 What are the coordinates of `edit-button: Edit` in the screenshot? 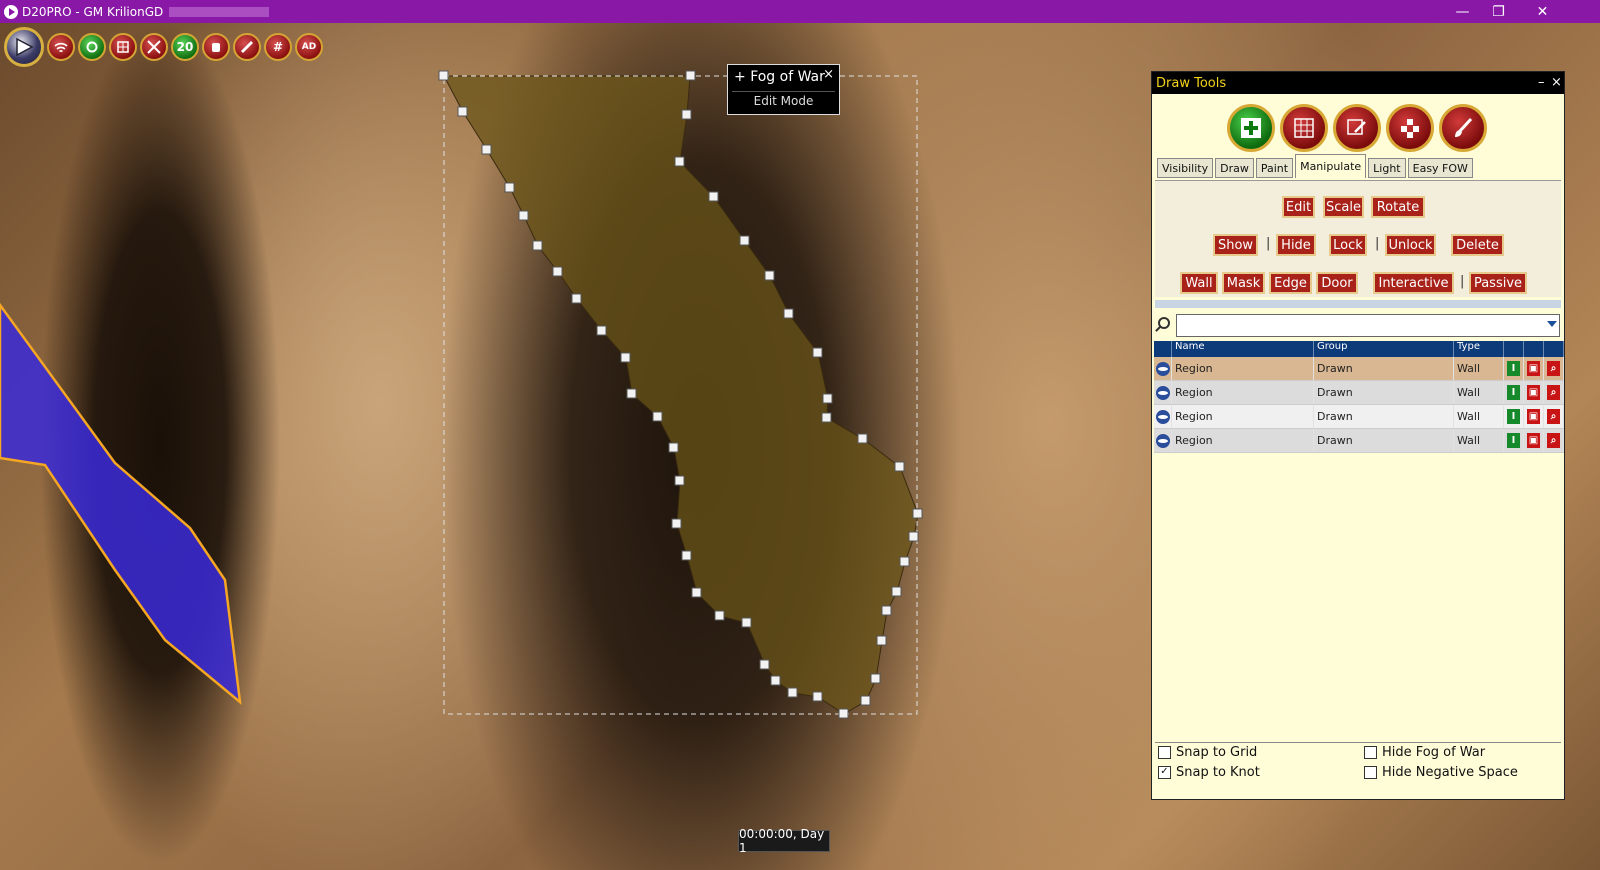 It's located at (1298, 207).